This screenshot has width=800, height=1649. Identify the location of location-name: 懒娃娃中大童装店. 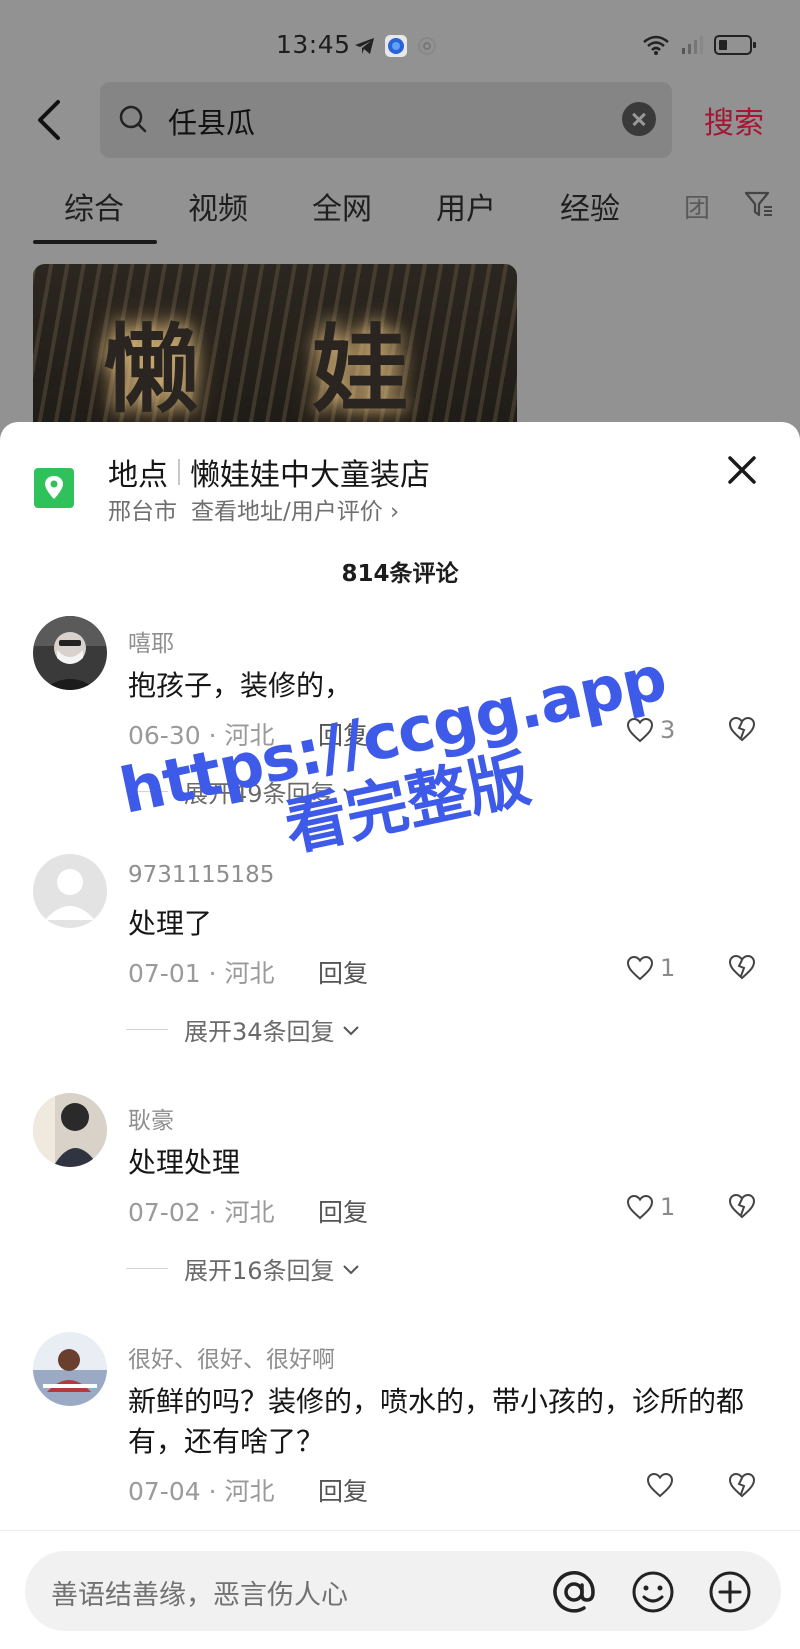
(310, 475).